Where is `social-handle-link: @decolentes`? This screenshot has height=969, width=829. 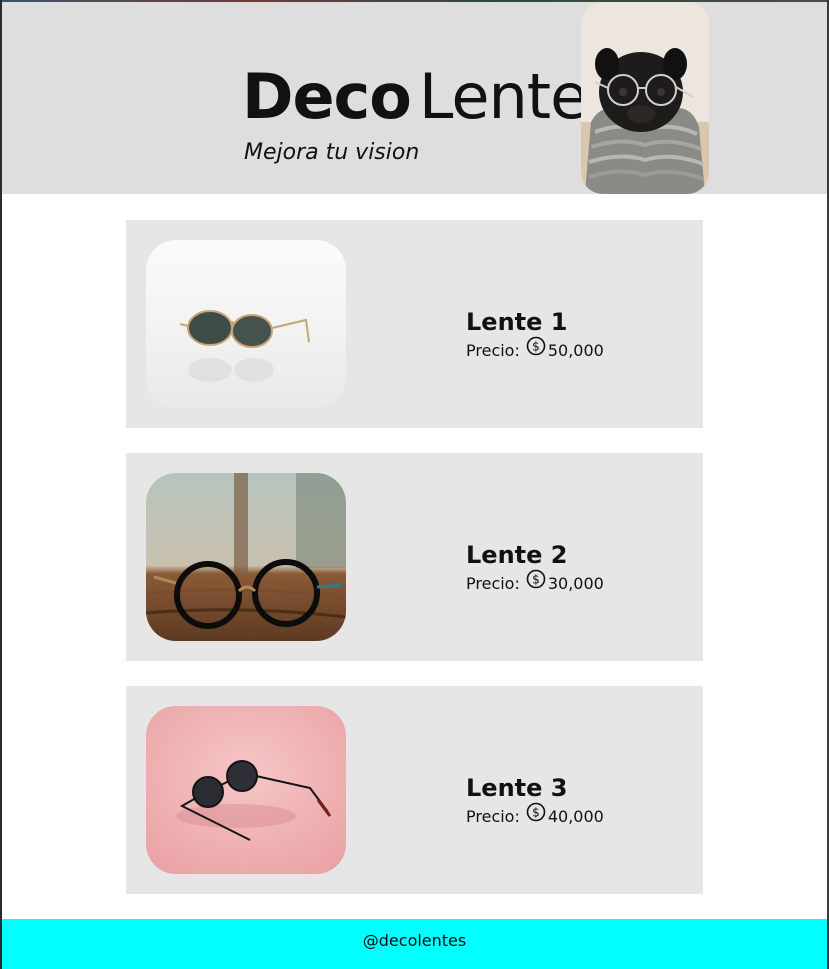
social-handle-link: @decolentes is located at coordinates (414, 940).